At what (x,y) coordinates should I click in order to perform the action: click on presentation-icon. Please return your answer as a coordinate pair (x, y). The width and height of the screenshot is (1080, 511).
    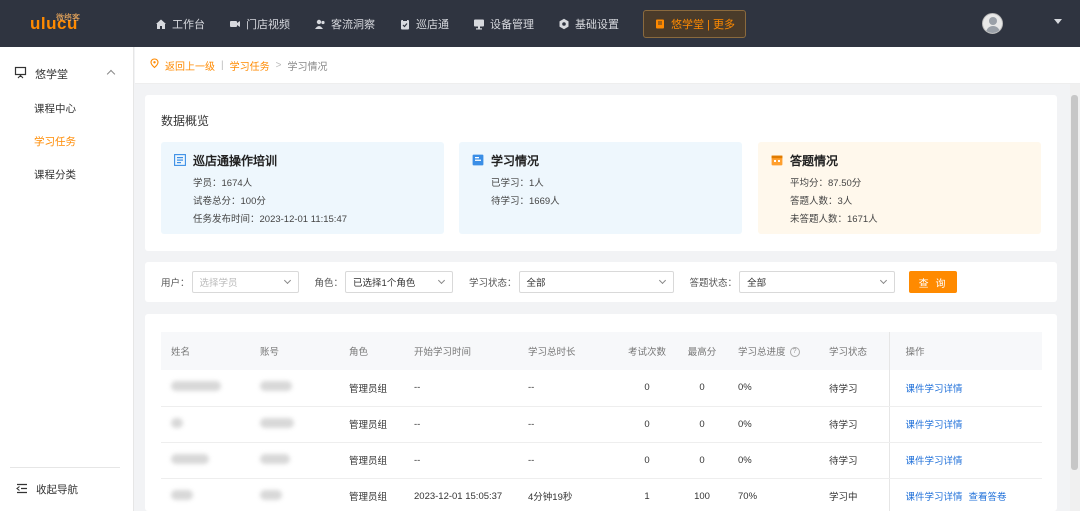
    Looking at the image, I should click on (20, 74).